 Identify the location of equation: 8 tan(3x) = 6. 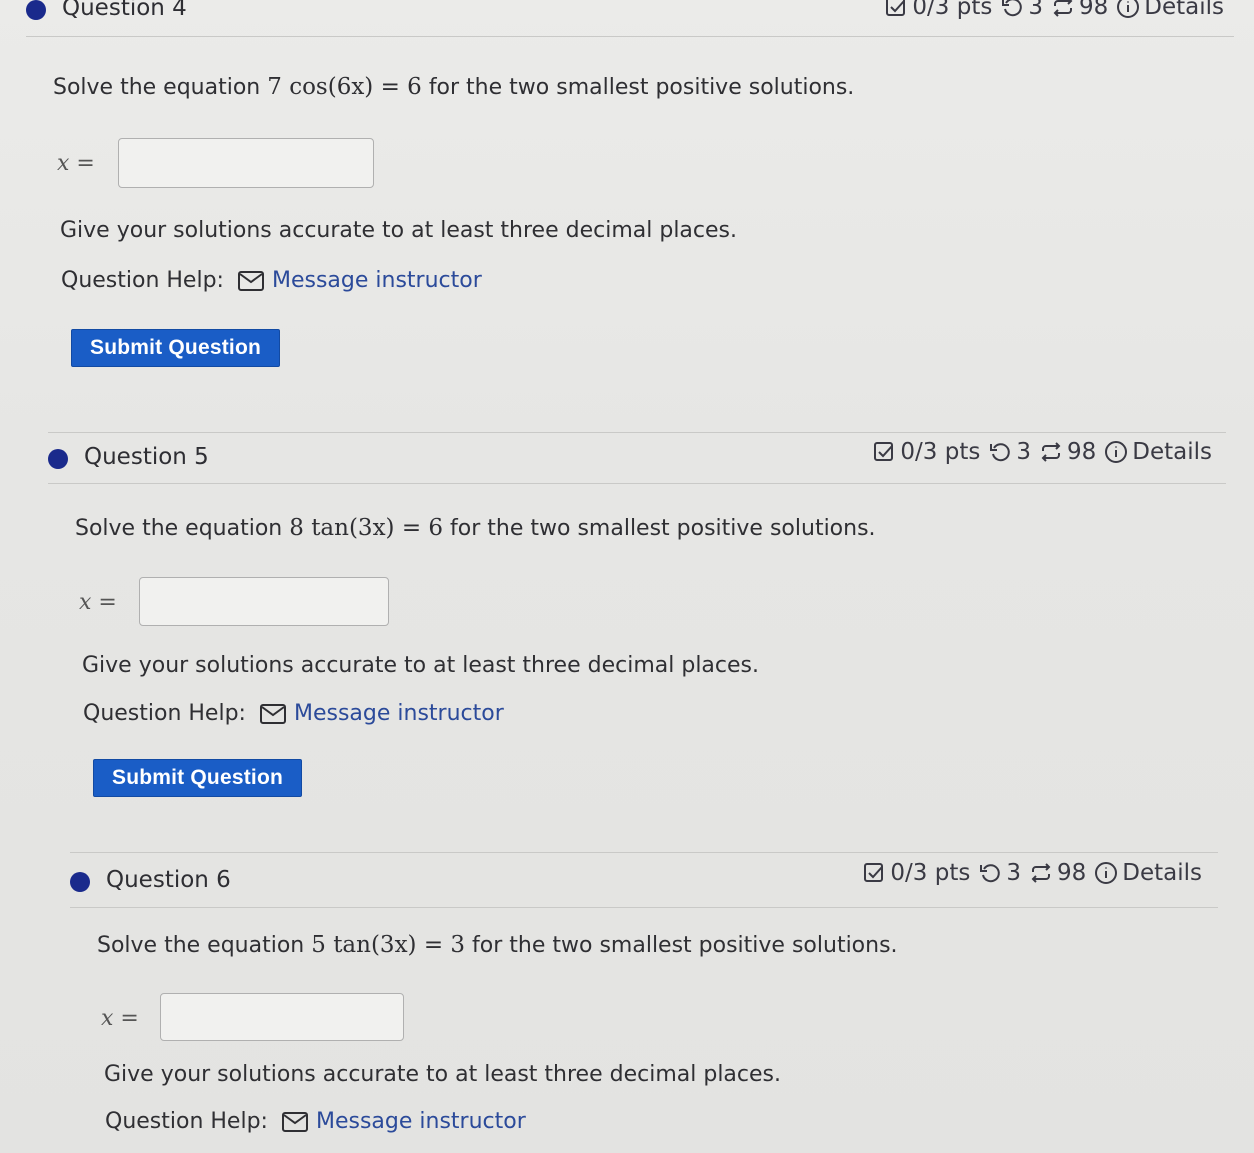
(366, 528).